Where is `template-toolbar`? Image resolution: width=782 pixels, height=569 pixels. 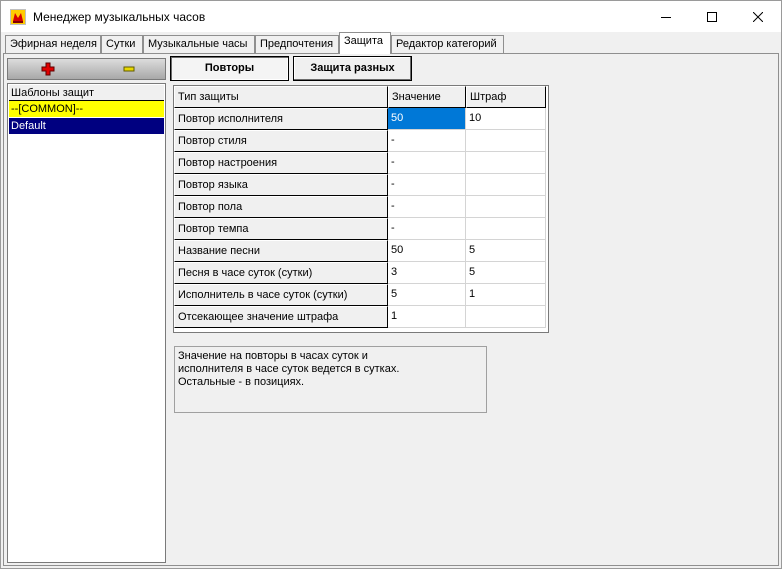 template-toolbar is located at coordinates (86, 69).